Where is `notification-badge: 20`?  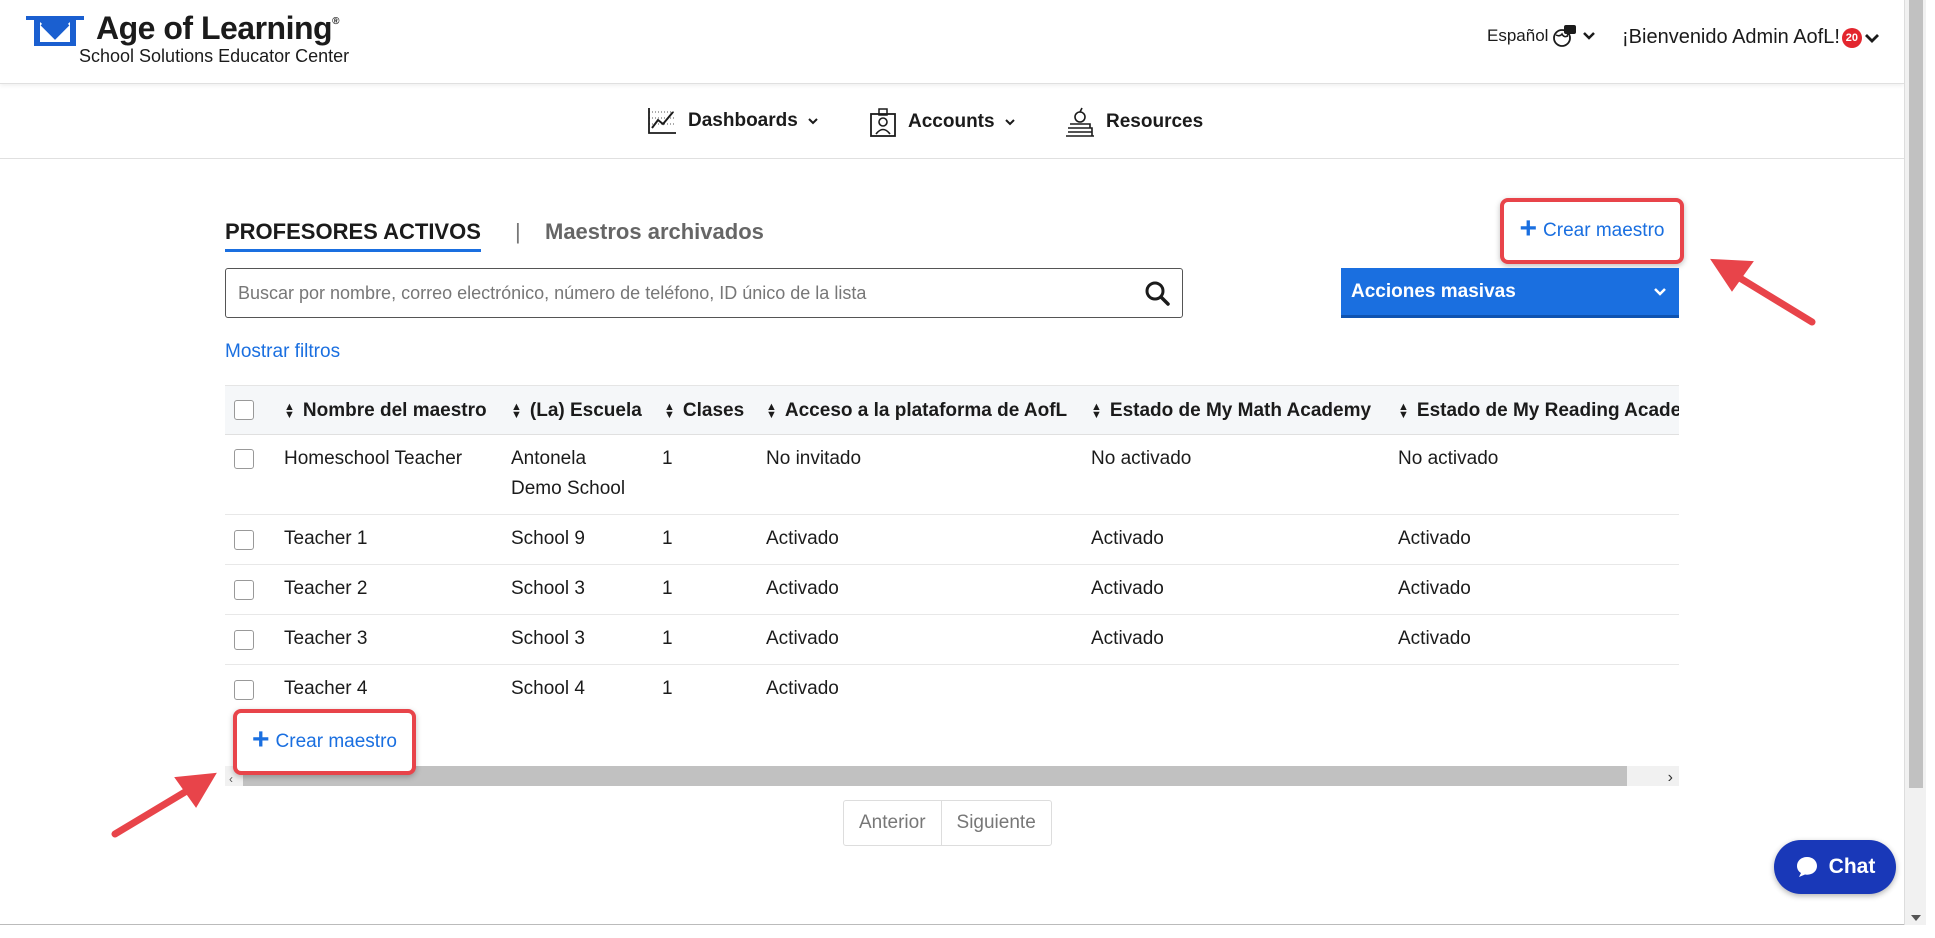
notification-badge: 20 is located at coordinates (1851, 37).